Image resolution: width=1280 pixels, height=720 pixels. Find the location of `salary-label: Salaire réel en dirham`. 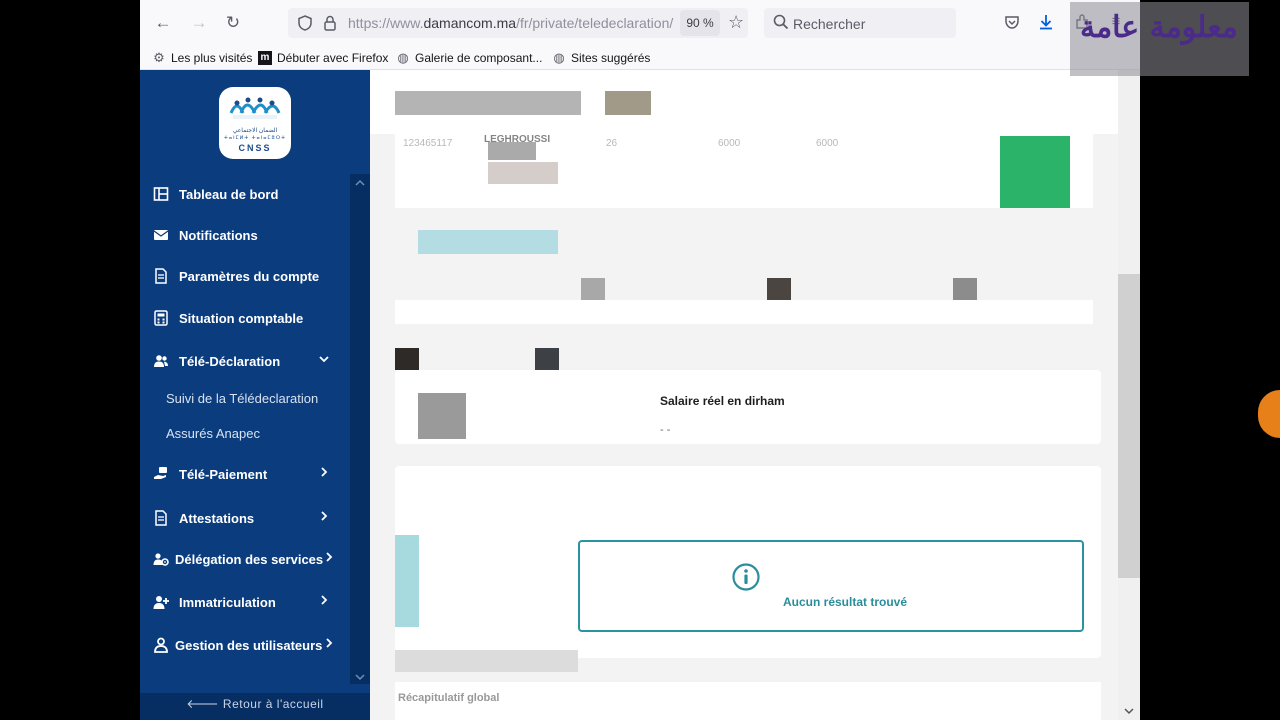

salary-label: Salaire réel en dirham is located at coordinates (722, 401).